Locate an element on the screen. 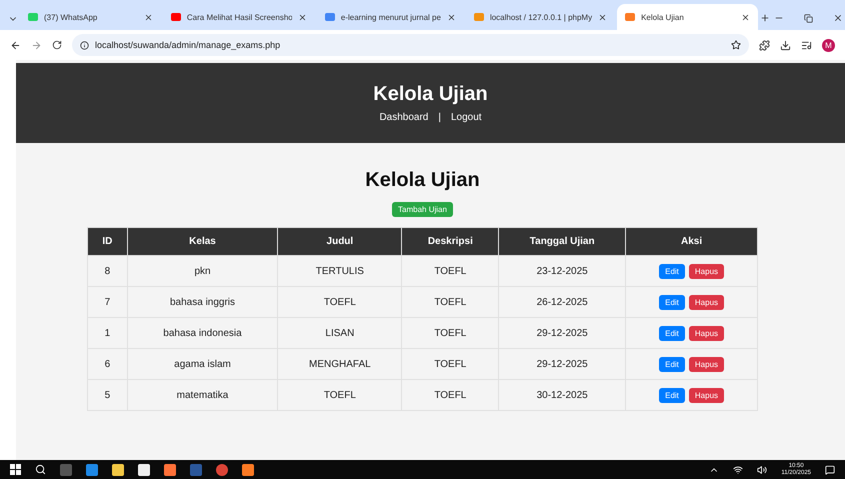 The width and height of the screenshot is (845, 479). column-header: Kelas is located at coordinates (202, 242).